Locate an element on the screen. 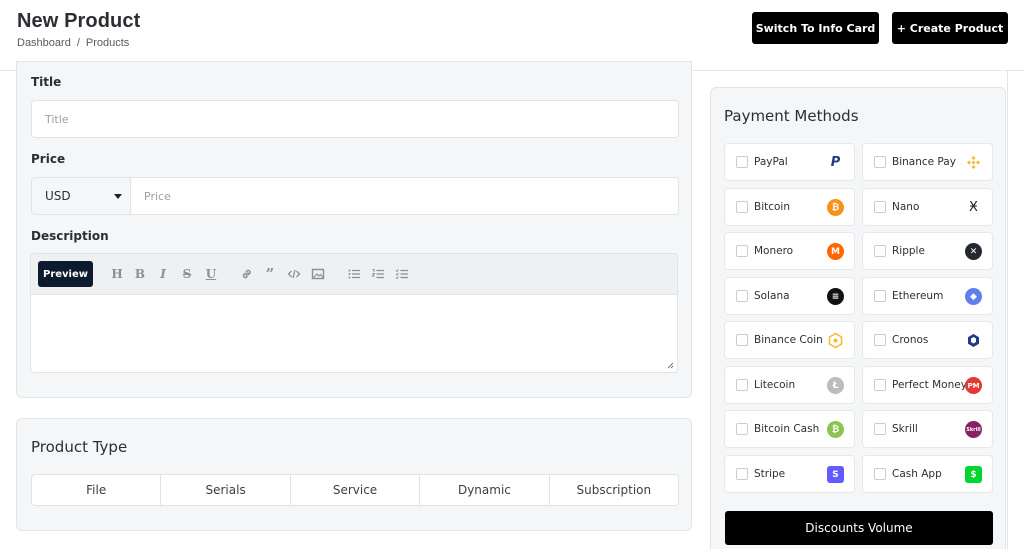 Image resolution: width=1024 pixels, height=549 pixels. tab-file: File is located at coordinates (97, 490).